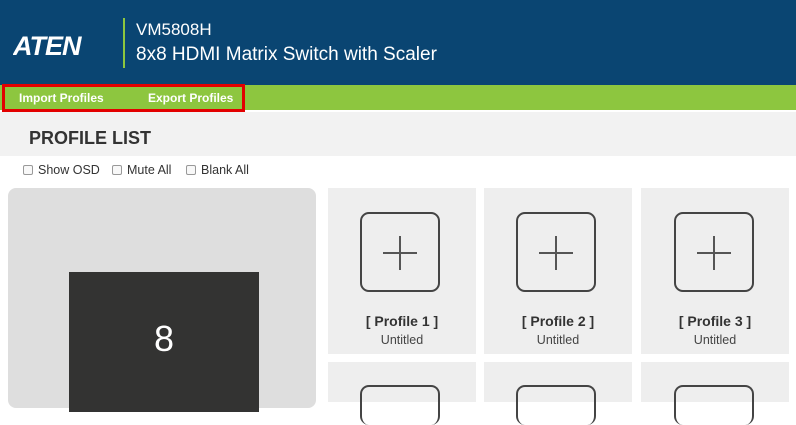 Image resolution: width=796 pixels, height=425 pixels. Describe the element at coordinates (191, 170) in the screenshot. I see `blank-all-checkbox` at that location.